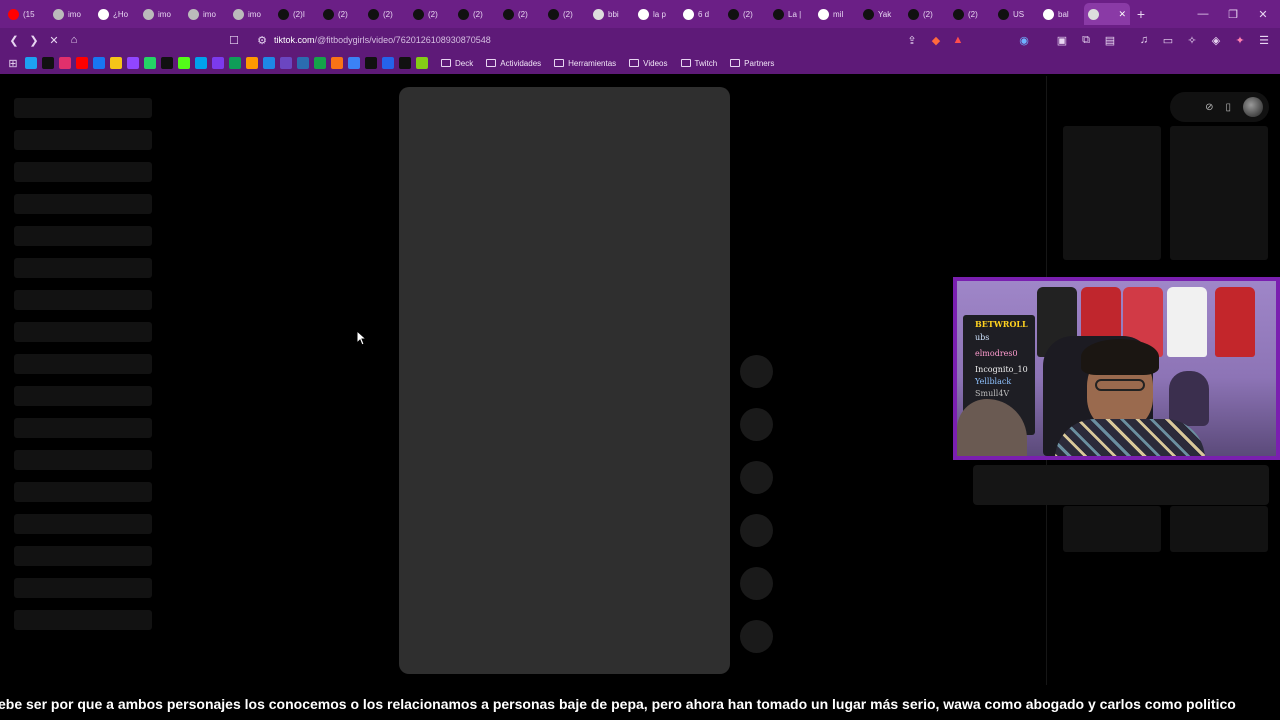 The width and height of the screenshot is (1280, 720). What do you see at coordinates (1228, 107) in the screenshot?
I see `device-icon: ▯` at bounding box center [1228, 107].